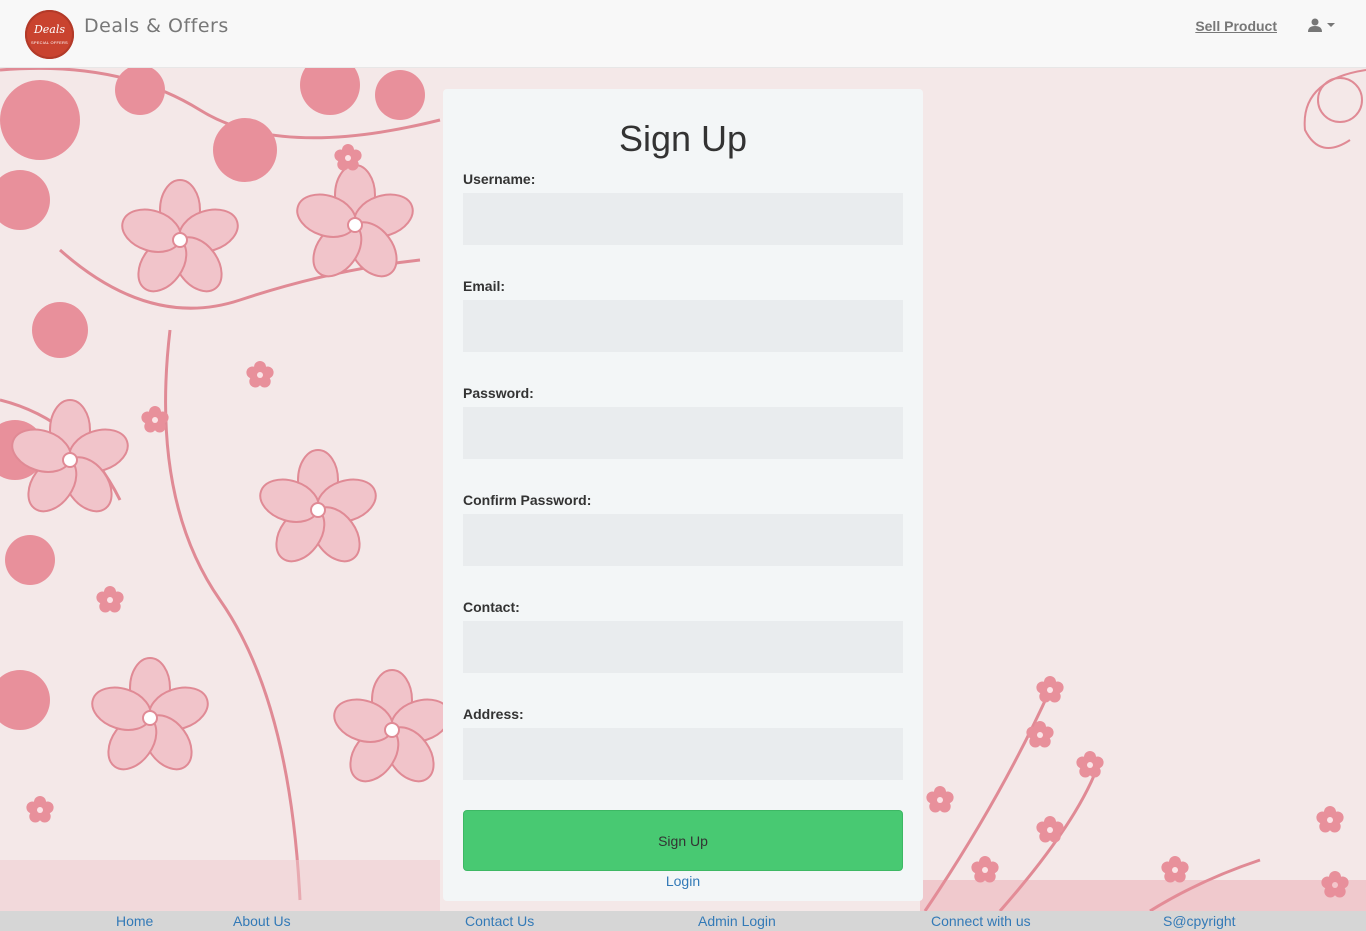 The width and height of the screenshot is (1366, 931). Describe the element at coordinates (683, 138) in the screenshot. I see `page-title: Sign Up` at that location.